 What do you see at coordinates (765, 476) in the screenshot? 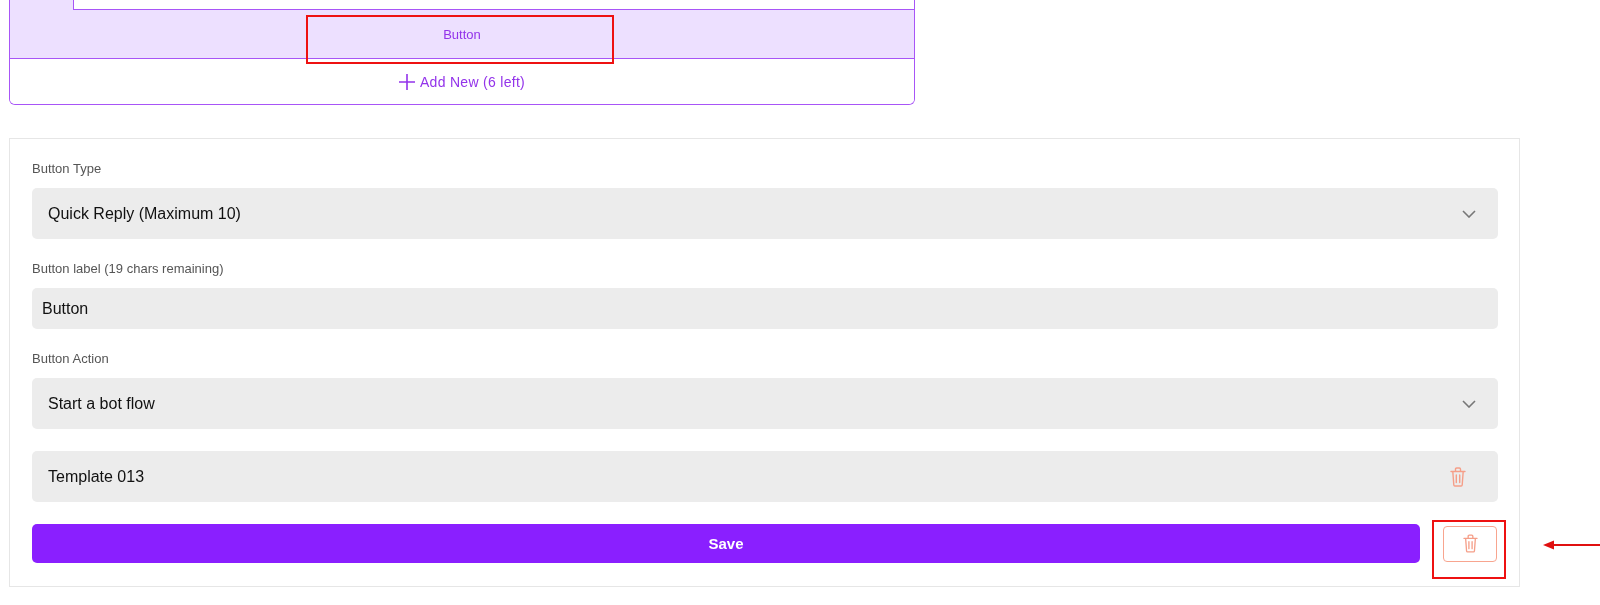
I see `template-field: Template 013` at bounding box center [765, 476].